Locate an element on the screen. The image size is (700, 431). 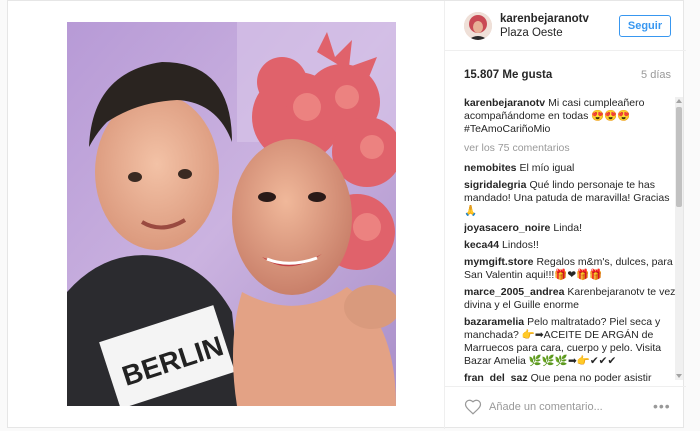
comment-user: keca44 is located at coordinates (481, 245).